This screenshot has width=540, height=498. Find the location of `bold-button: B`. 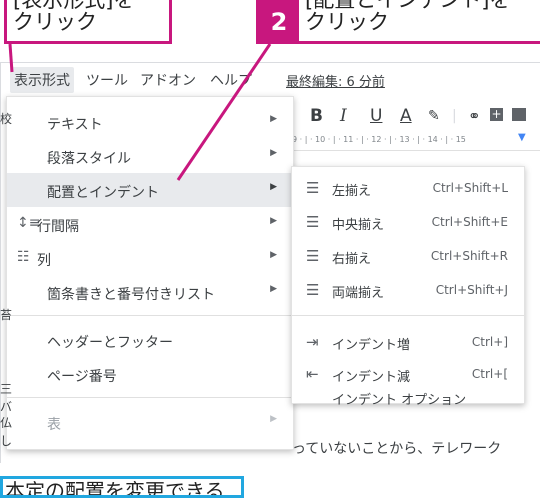

bold-button: B is located at coordinates (316, 116).